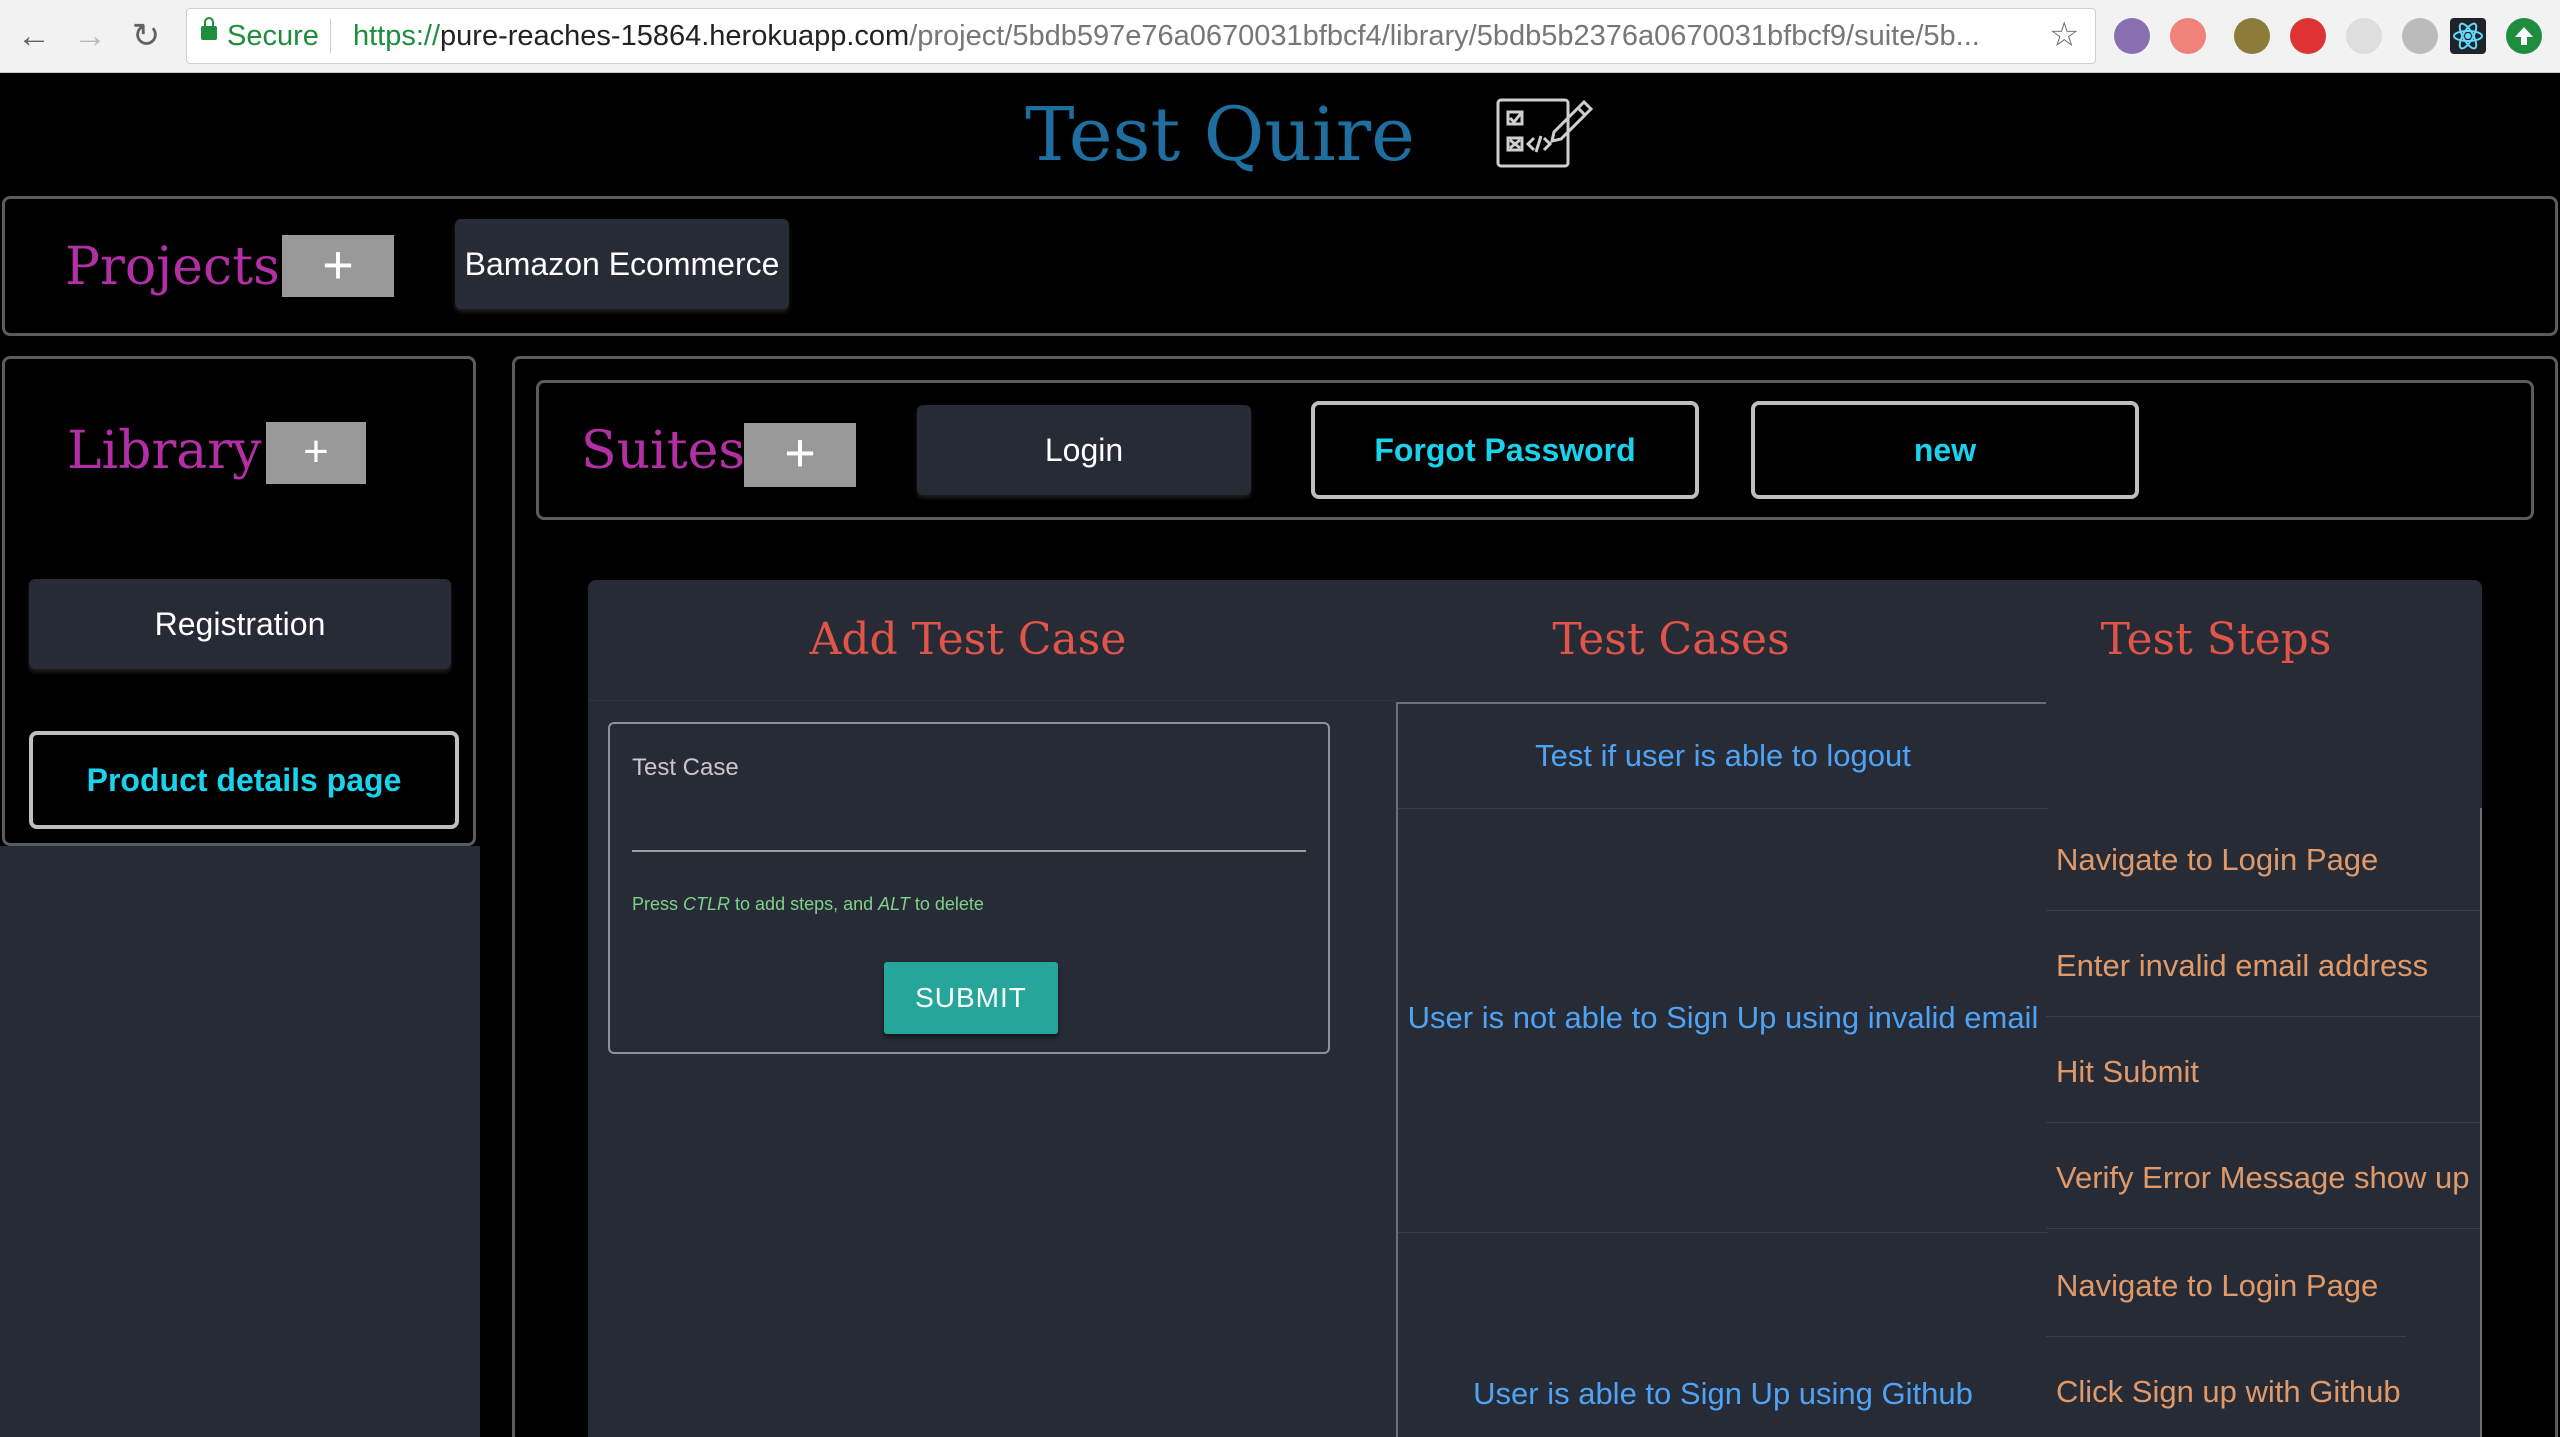 This screenshot has width=2560, height=1437. What do you see at coordinates (968, 639) in the screenshot?
I see `add-test-case-heading: Add Test Case` at bounding box center [968, 639].